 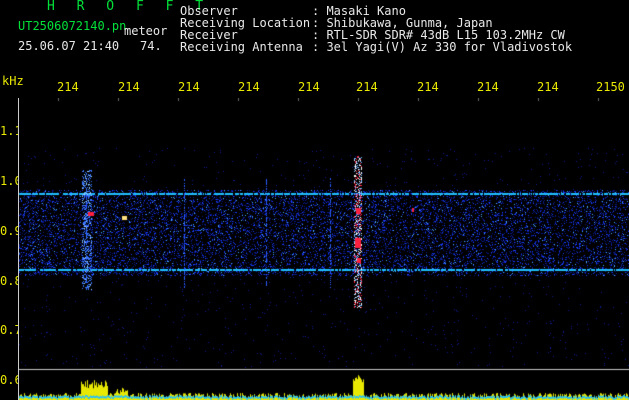 I want to click on x-tick: 2150, so click(x=610, y=87).